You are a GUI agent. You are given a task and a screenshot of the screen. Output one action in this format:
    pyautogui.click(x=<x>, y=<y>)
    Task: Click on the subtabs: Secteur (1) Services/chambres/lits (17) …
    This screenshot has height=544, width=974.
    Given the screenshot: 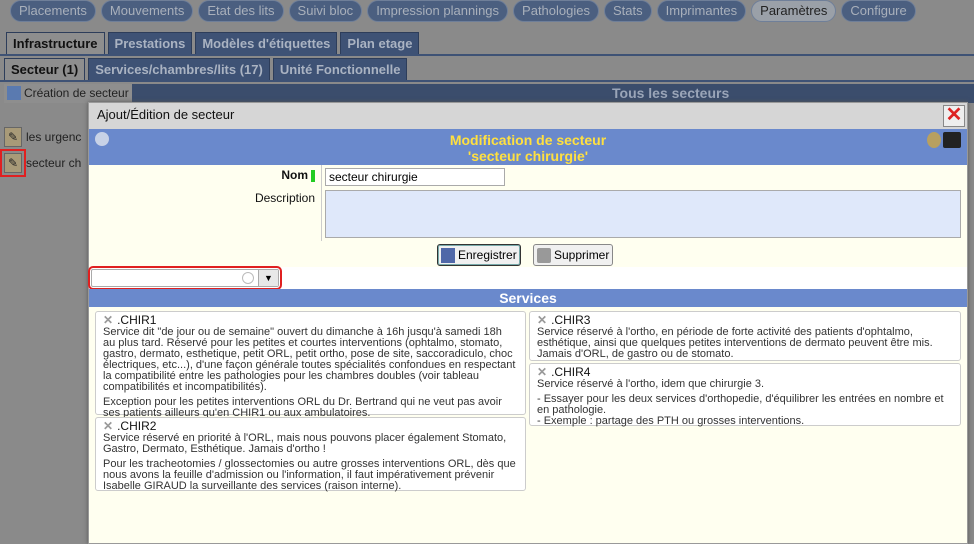 What is the action you would take?
    pyautogui.click(x=206, y=69)
    